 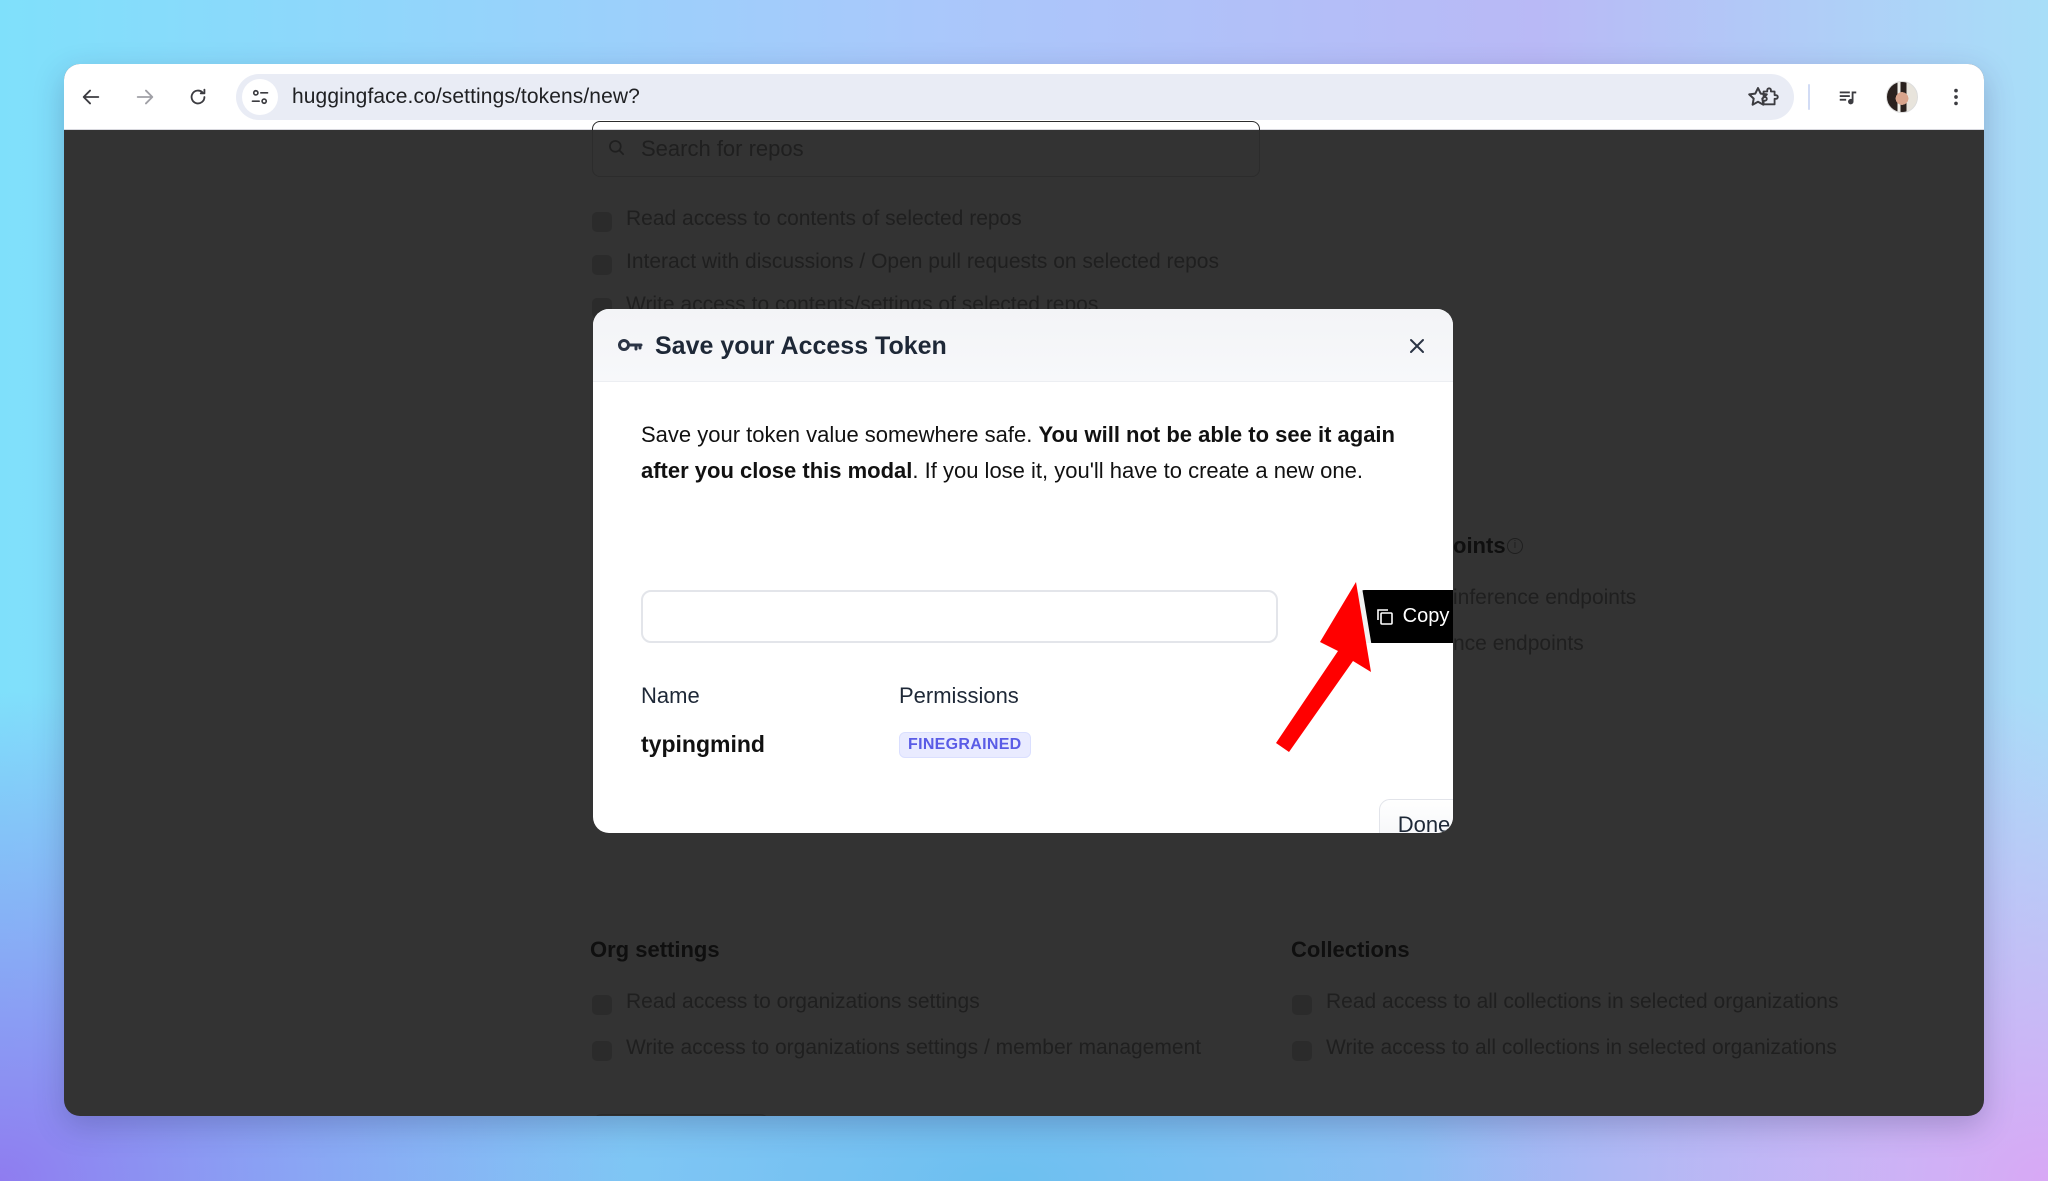 I want to click on close-icon, so click(x=1417, y=346).